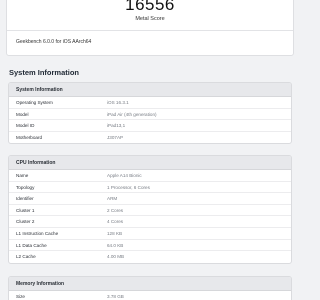 The image size is (320, 300). Describe the element at coordinates (115, 210) in the screenshot. I see `row-value: 2 Cores` at that location.